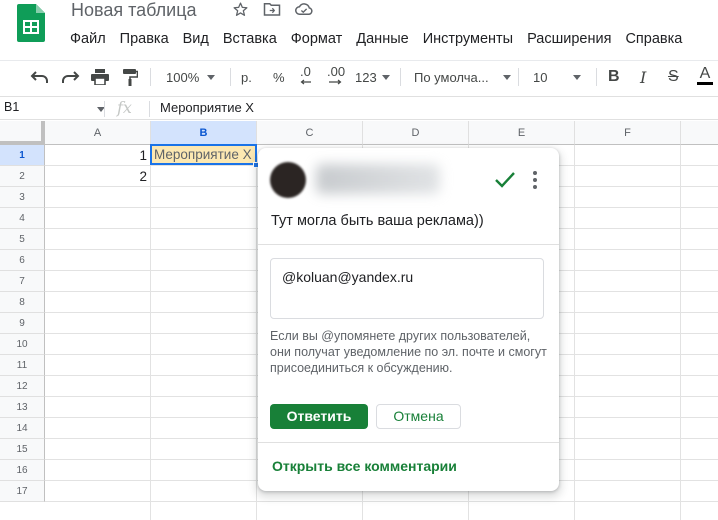 This screenshot has height=520, width=718. Describe the element at coordinates (22, 133) in the screenshot. I see `select-all-corner` at that location.